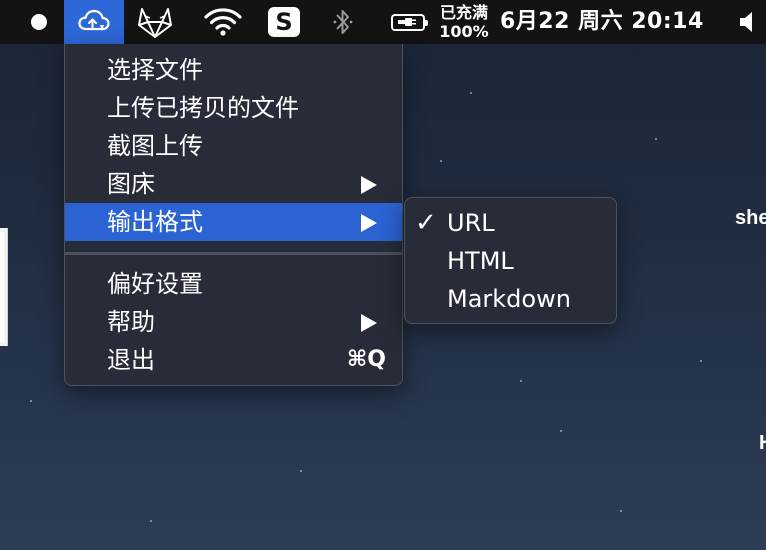 Image resolution: width=766 pixels, height=550 pixels. What do you see at coordinates (426, 223) in the screenshot?
I see `checkmark-icon: ✓` at bounding box center [426, 223].